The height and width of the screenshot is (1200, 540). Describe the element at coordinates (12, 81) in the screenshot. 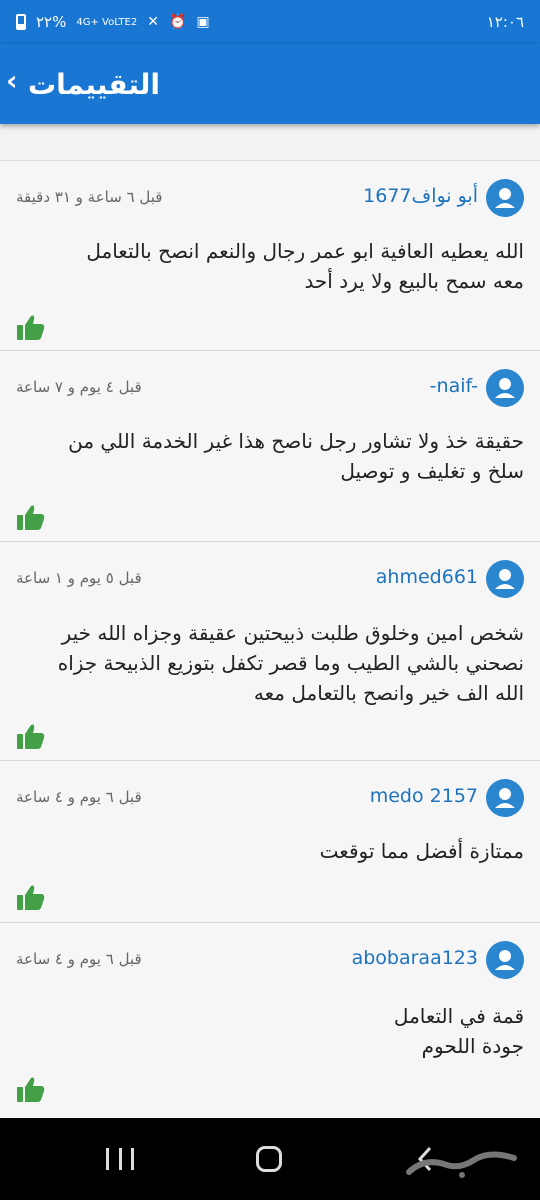

I see `back-chevron-icon: ‹` at that location.